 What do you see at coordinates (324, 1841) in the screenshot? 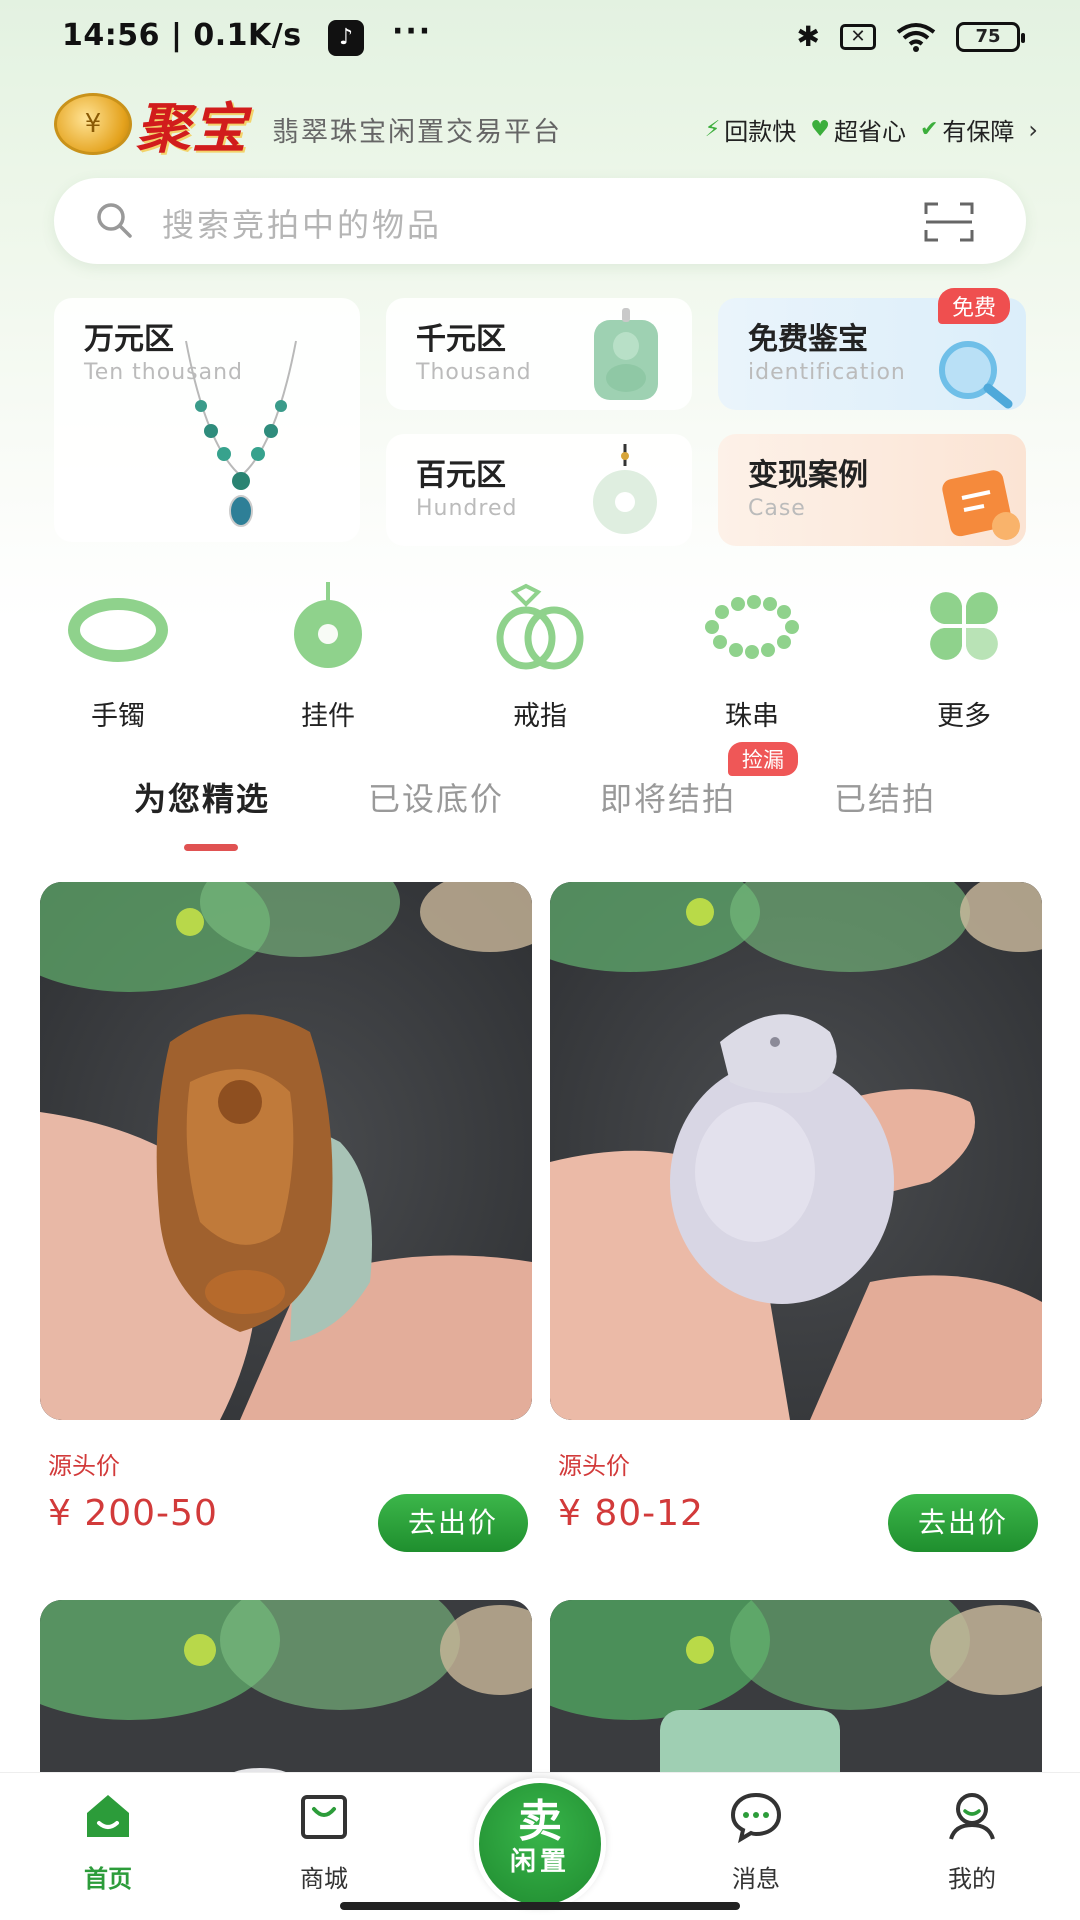
I see `nav-mall: 商城` at bounding box center [324, 1841].